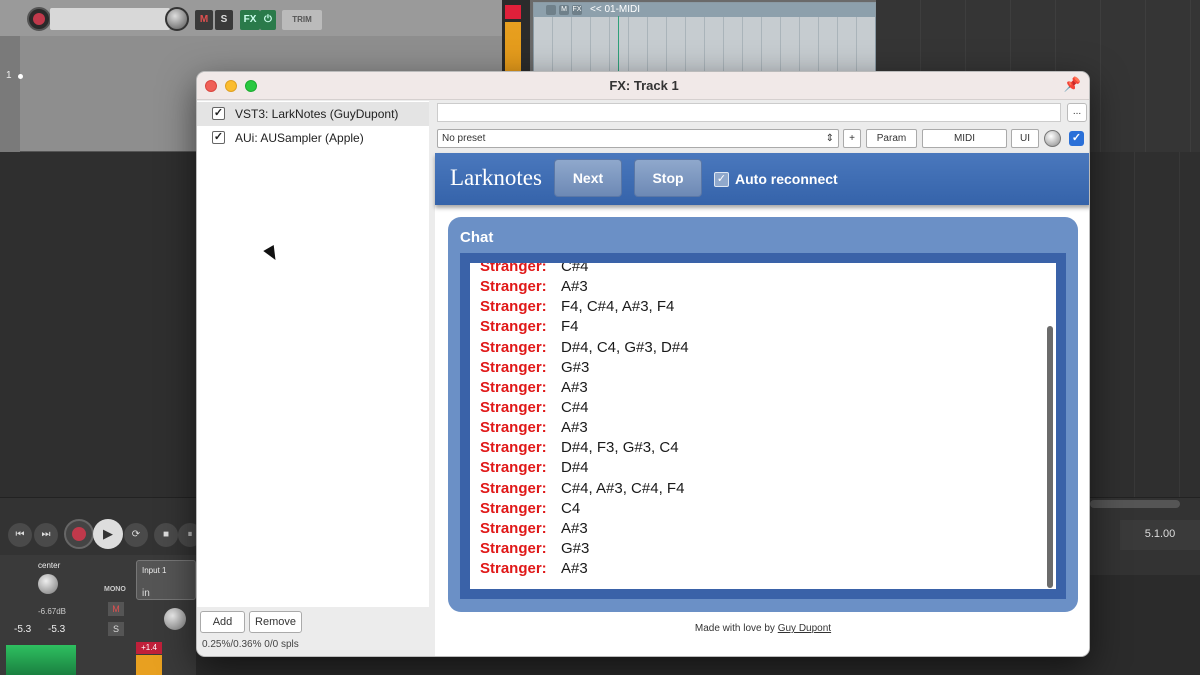 The width and height of the screenshot is (1200, 675). What do you see at coordinates (20, 535) in the screenshot?
I see `go-to-start-icon: ⏮` at bounding box center [20, 535].